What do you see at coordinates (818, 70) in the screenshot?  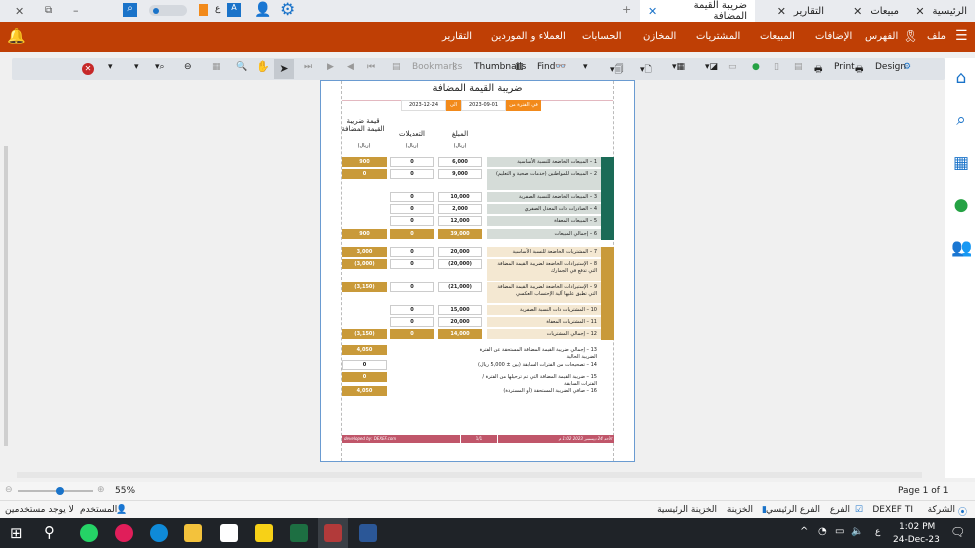 I see `quick-print-icon: 🖶` at bounding box center [818, 70].